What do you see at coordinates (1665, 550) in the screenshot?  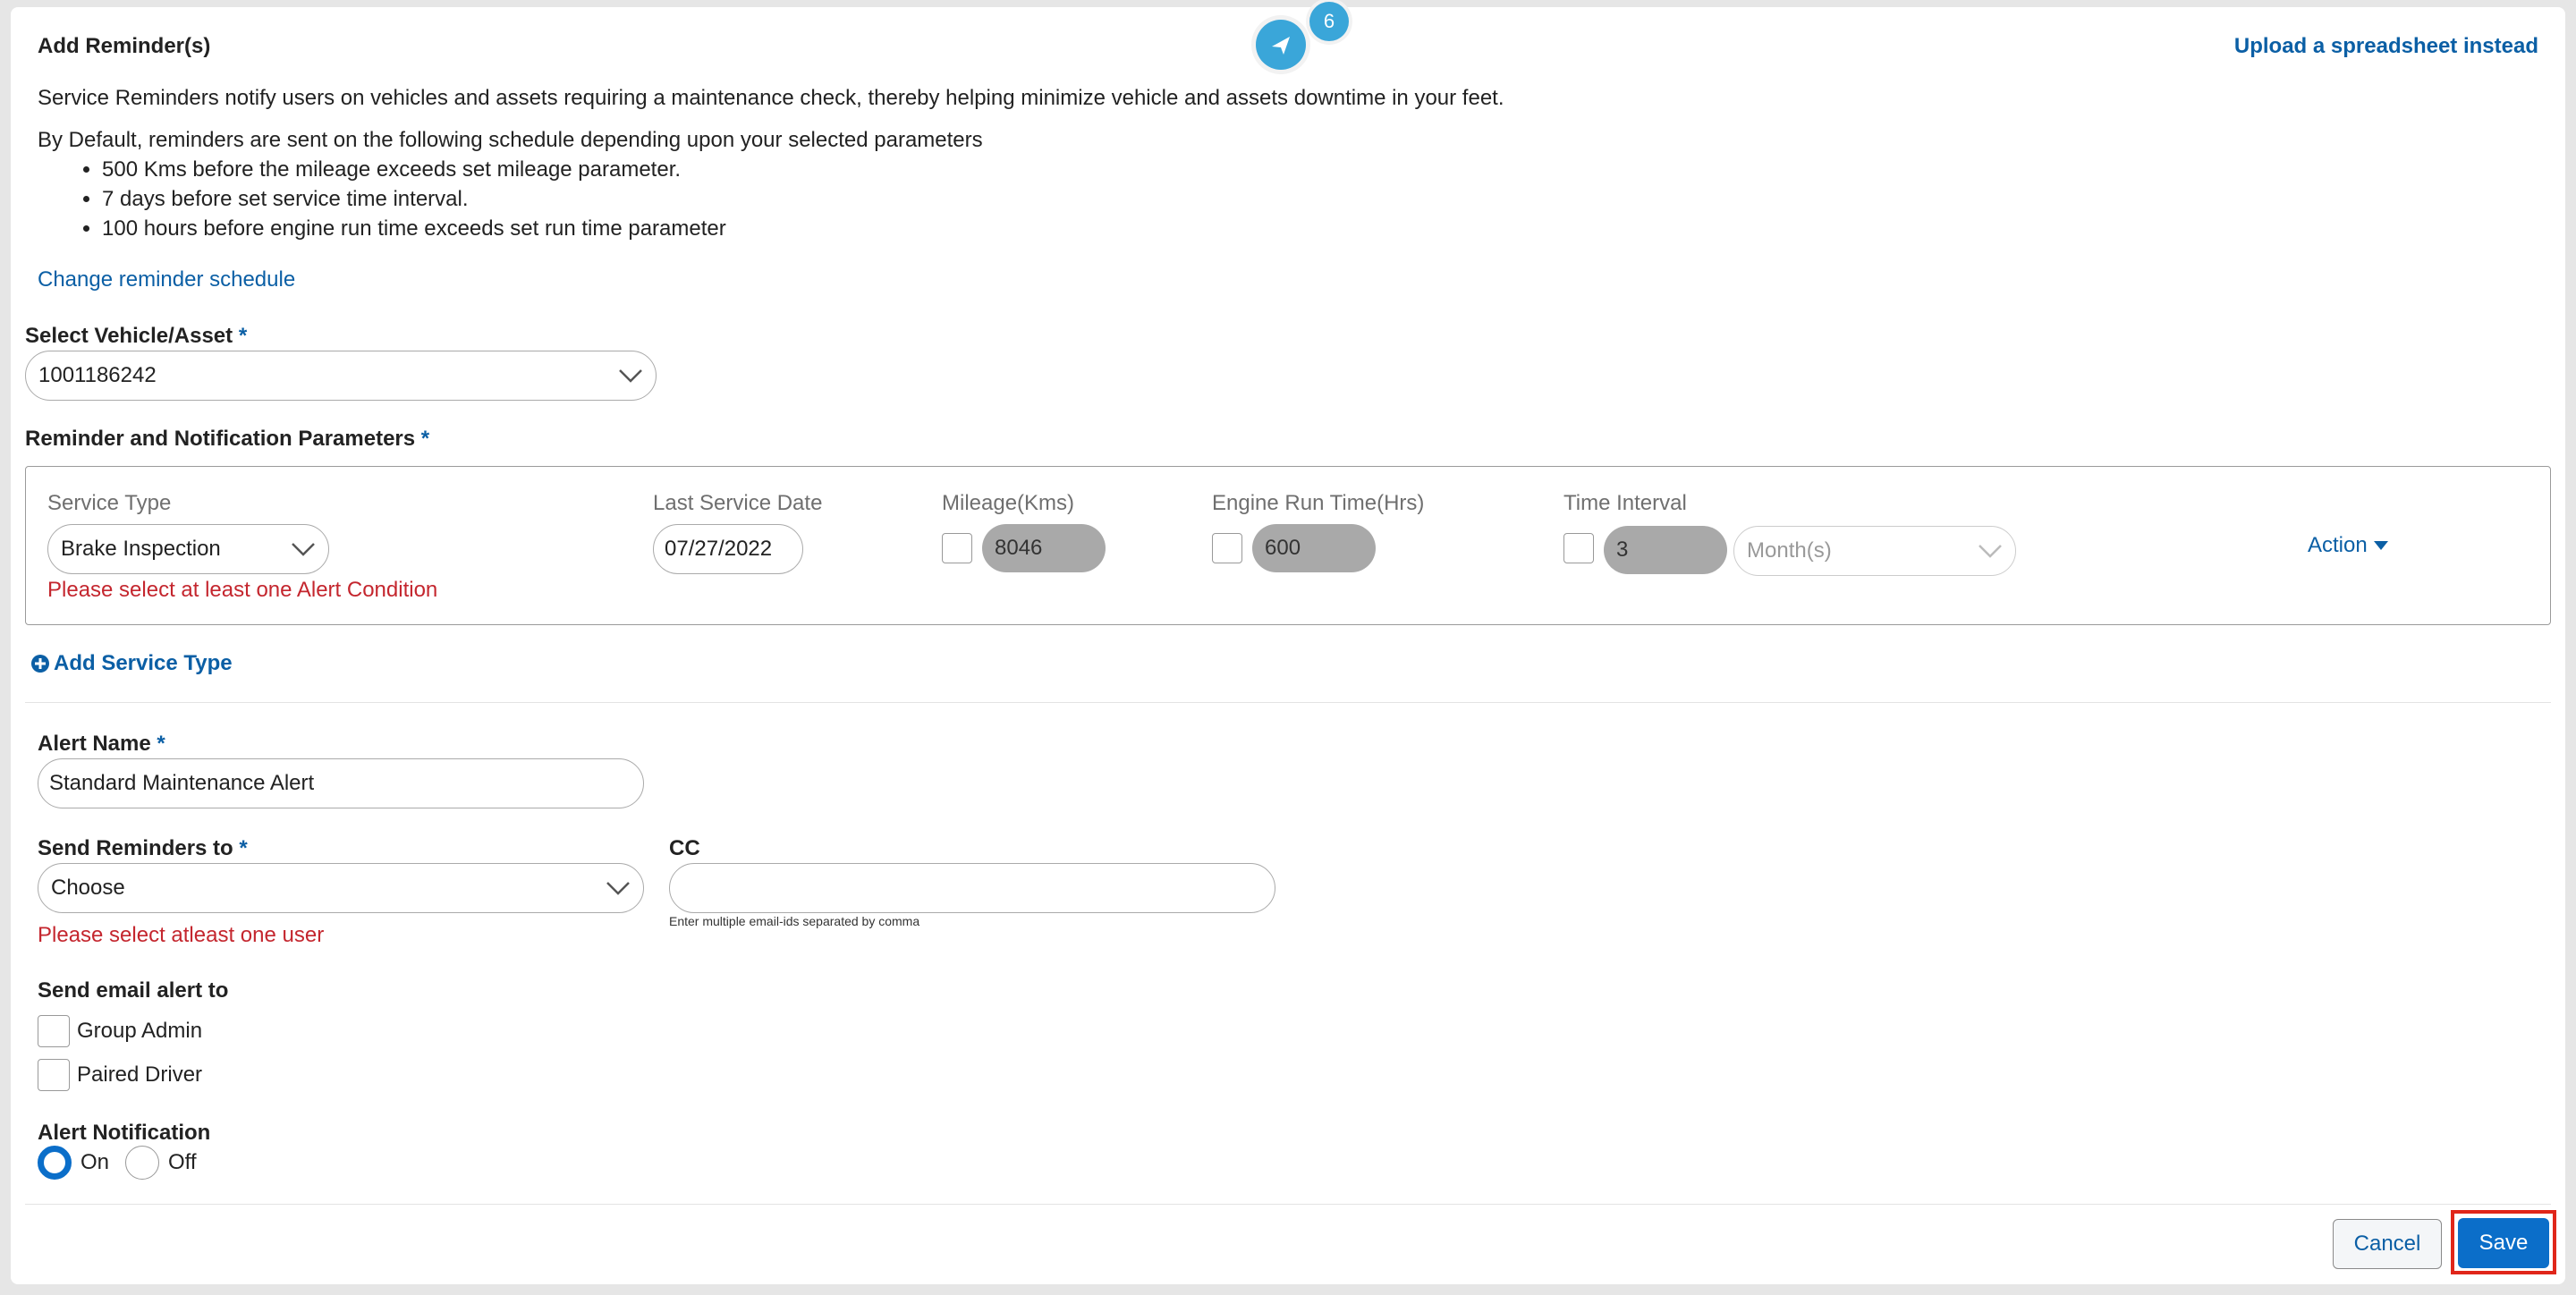 I see `time-interval-input: 3` at bounding box center [1665, 550].